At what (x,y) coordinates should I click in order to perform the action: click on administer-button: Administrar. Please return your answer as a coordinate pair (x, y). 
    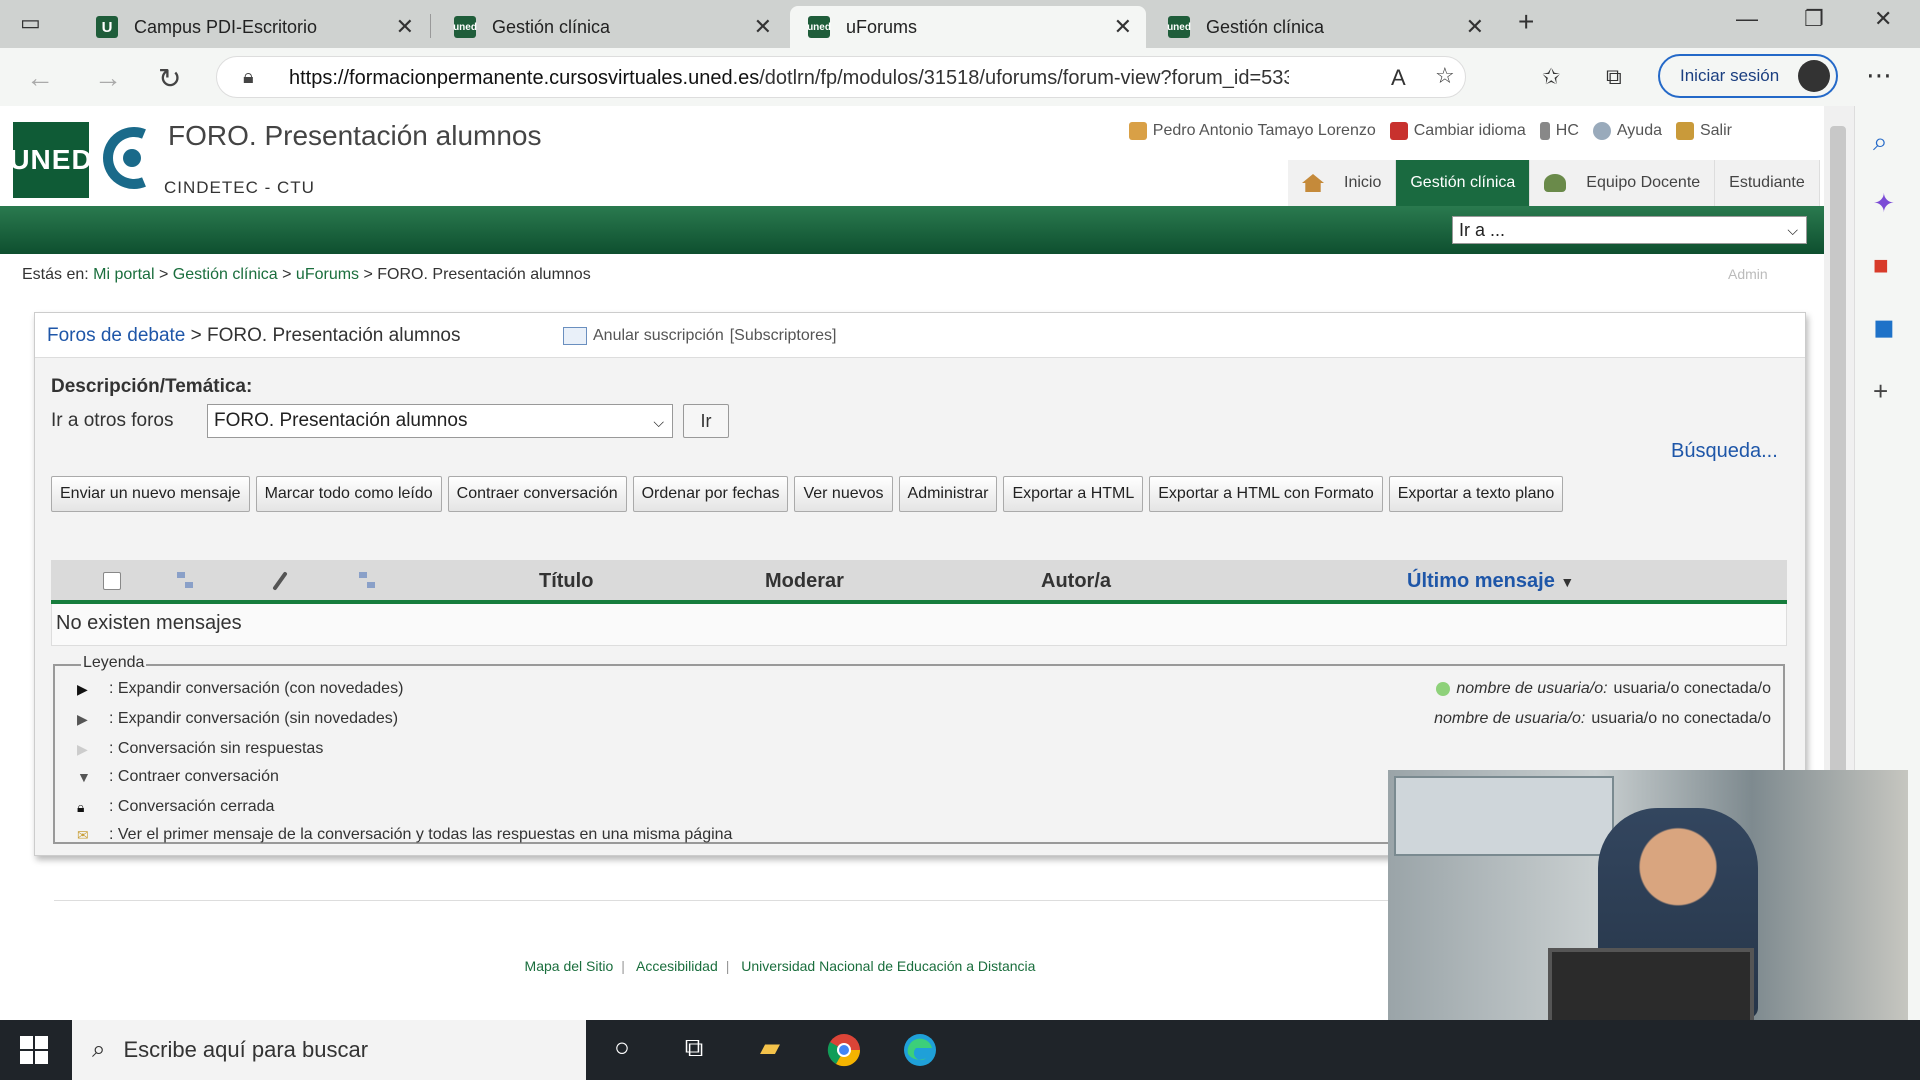
    Looking at the image, I should click on (948, 494).